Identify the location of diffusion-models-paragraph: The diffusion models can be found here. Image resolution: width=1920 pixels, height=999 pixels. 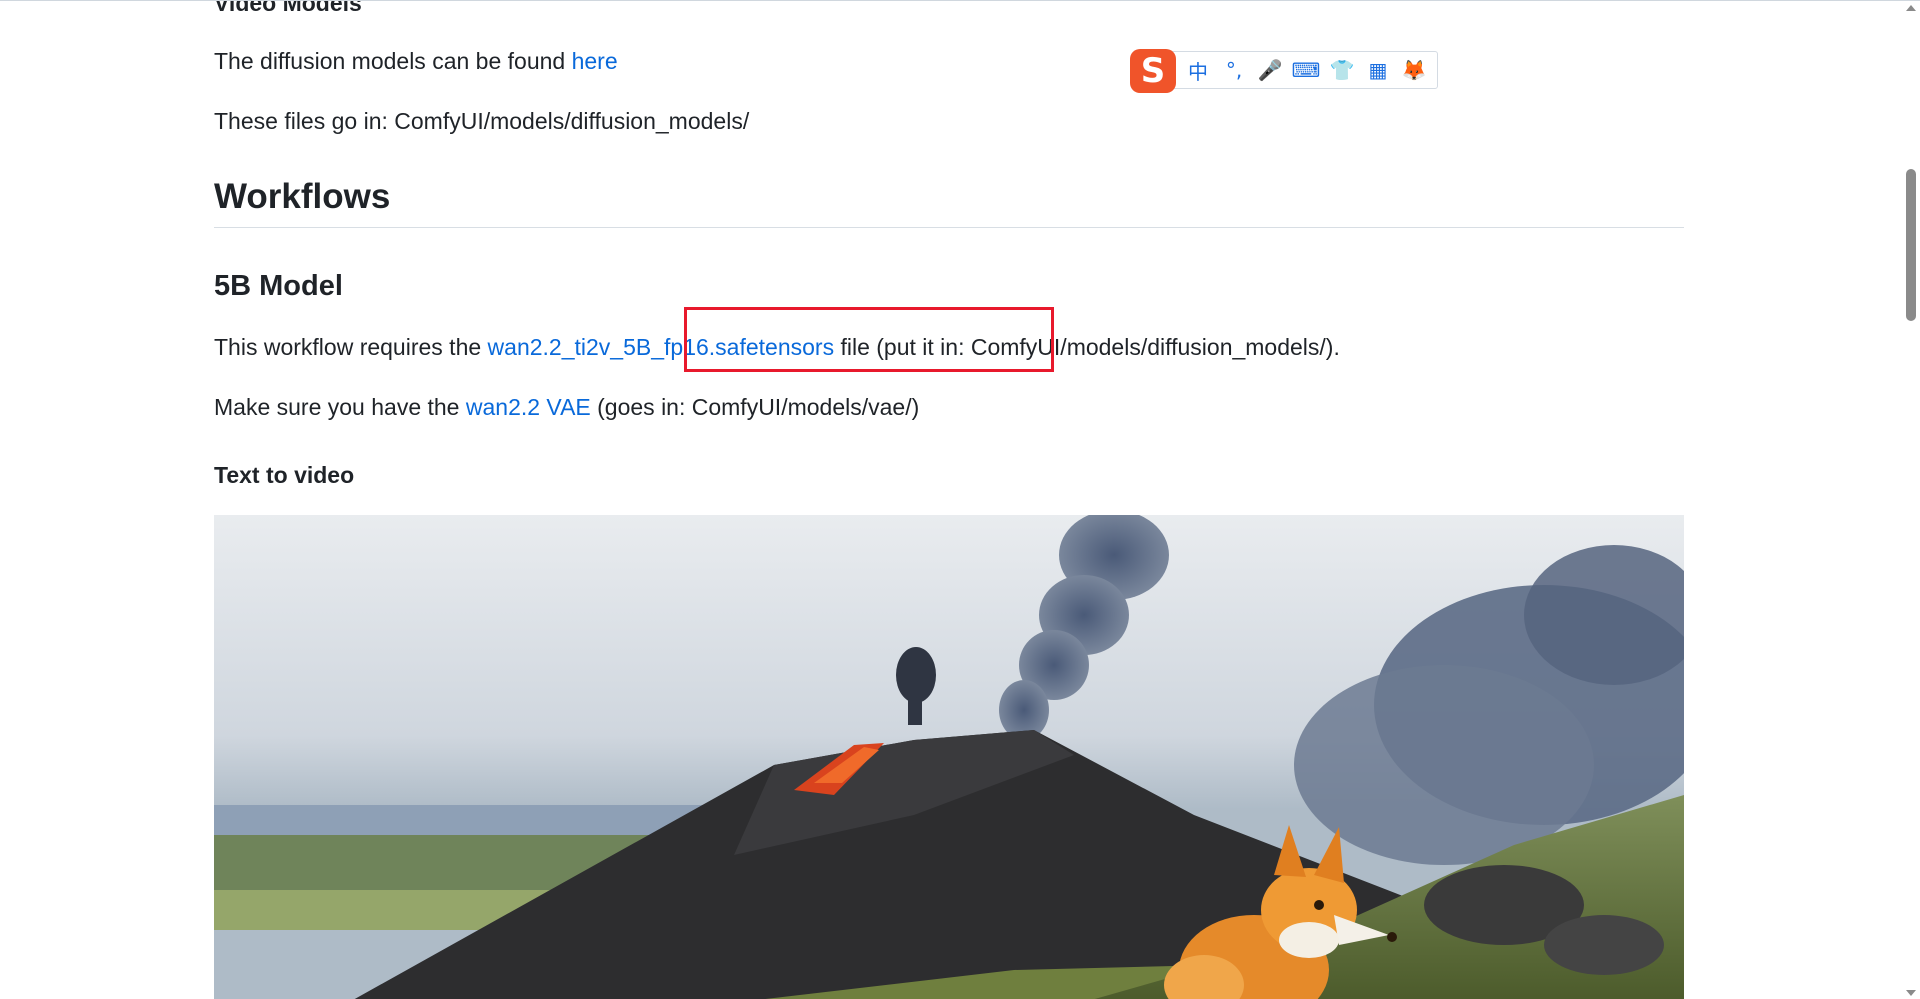
(416, 62).